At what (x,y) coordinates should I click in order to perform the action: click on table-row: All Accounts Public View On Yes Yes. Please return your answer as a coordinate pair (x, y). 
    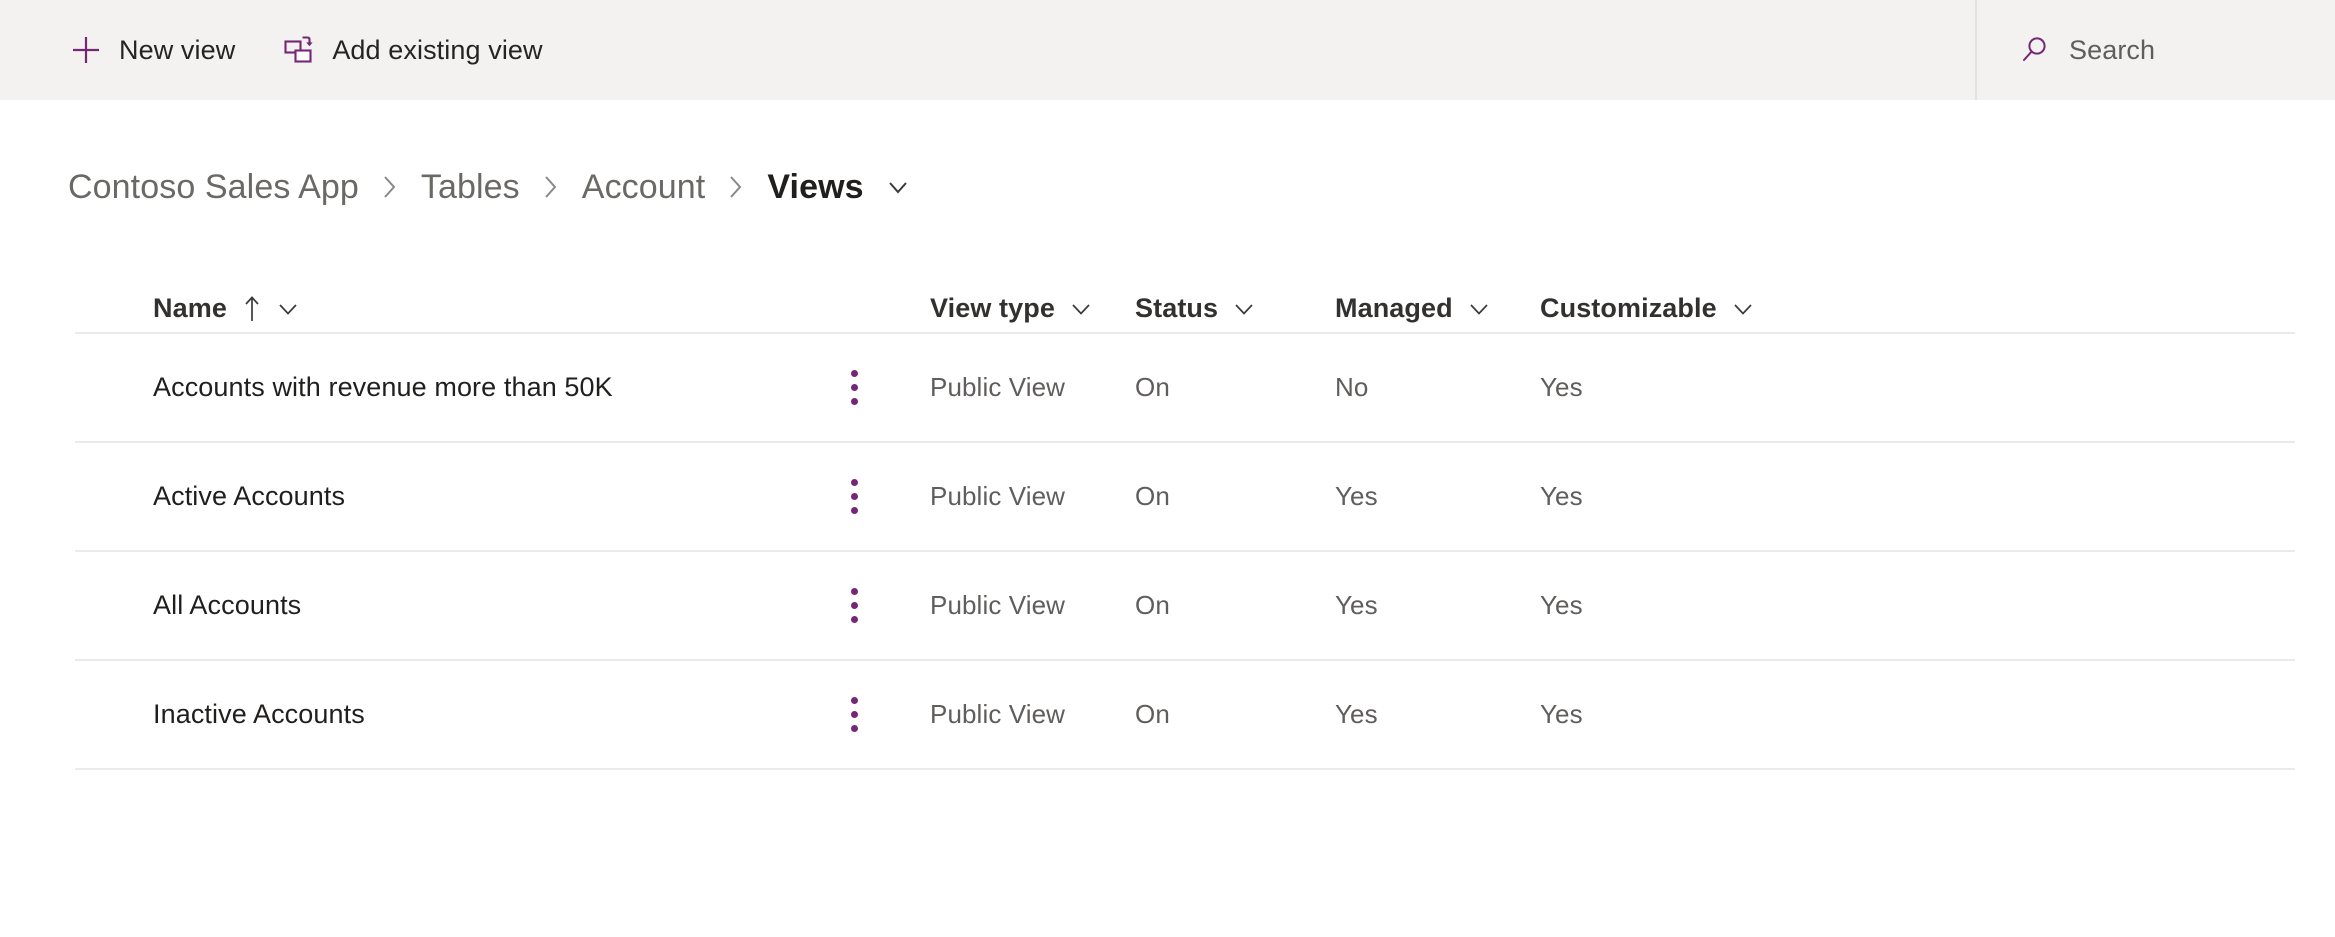
    Looking at the image, I should click on (1185, 606).